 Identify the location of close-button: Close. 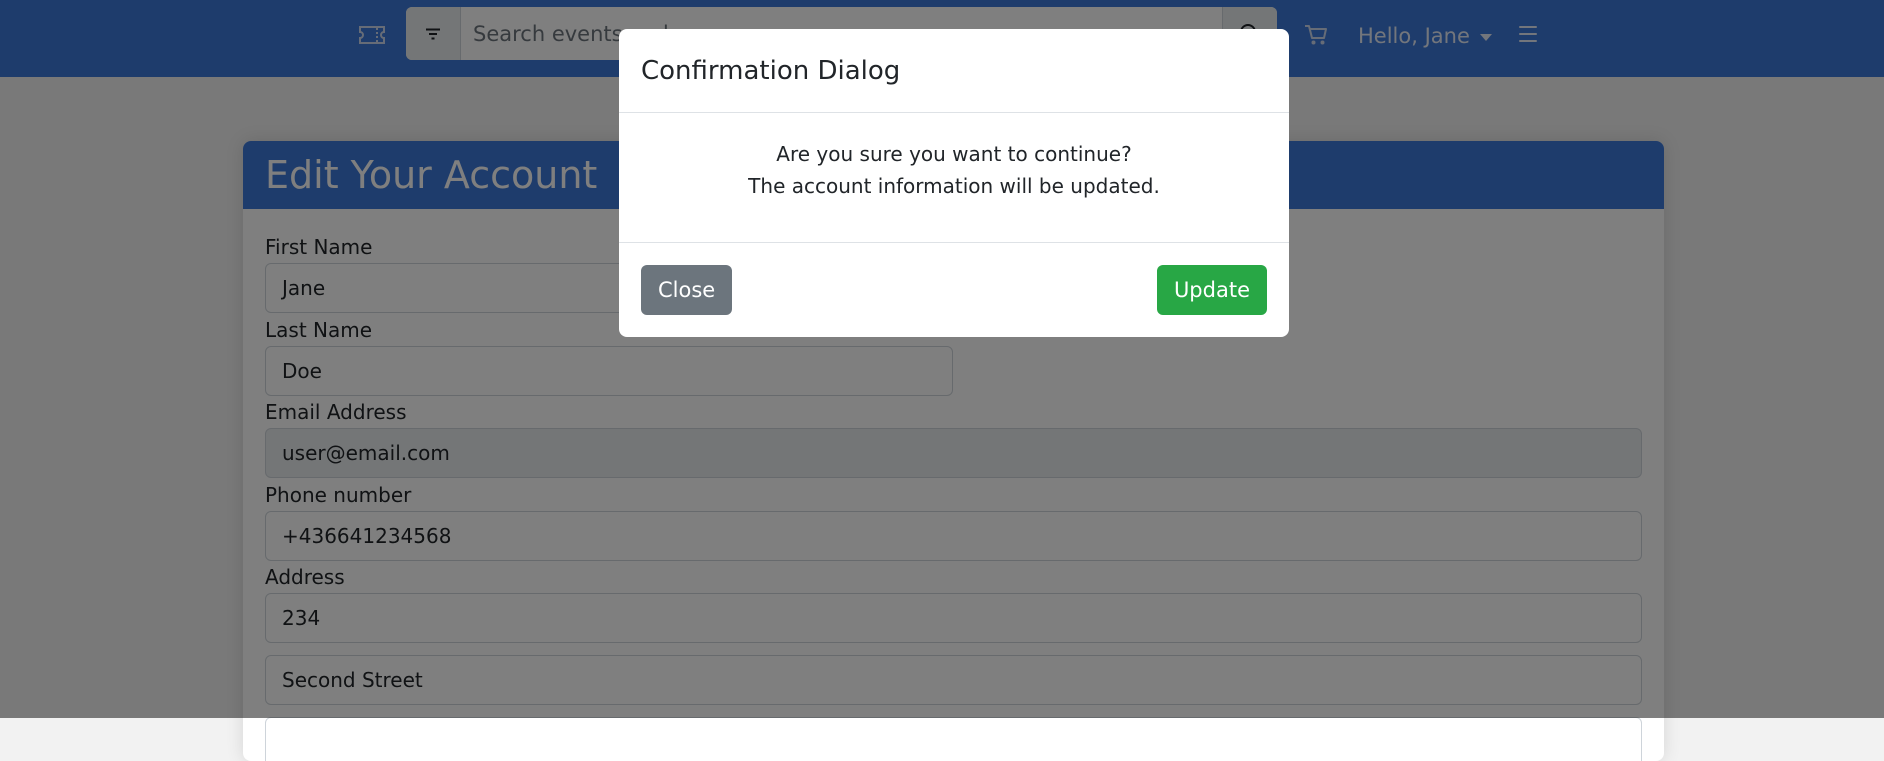
(687, 290).